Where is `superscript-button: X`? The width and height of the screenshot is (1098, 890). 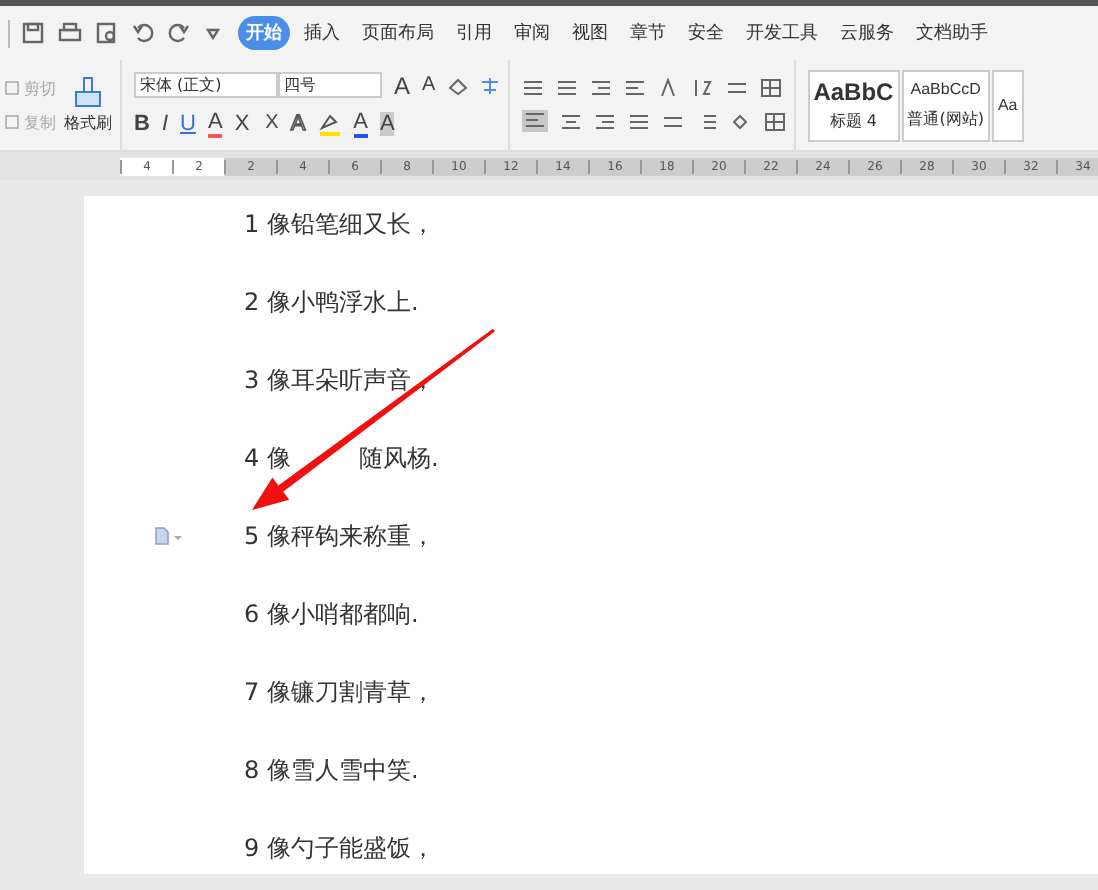 superscript-button: X is located at coordinates (244, 124).